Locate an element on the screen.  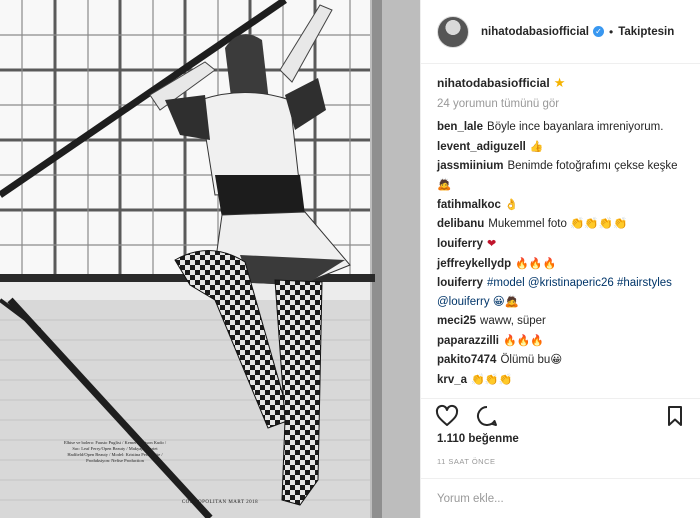
header-username: nihatodabasiofficial is located at coordinates (535, 32).